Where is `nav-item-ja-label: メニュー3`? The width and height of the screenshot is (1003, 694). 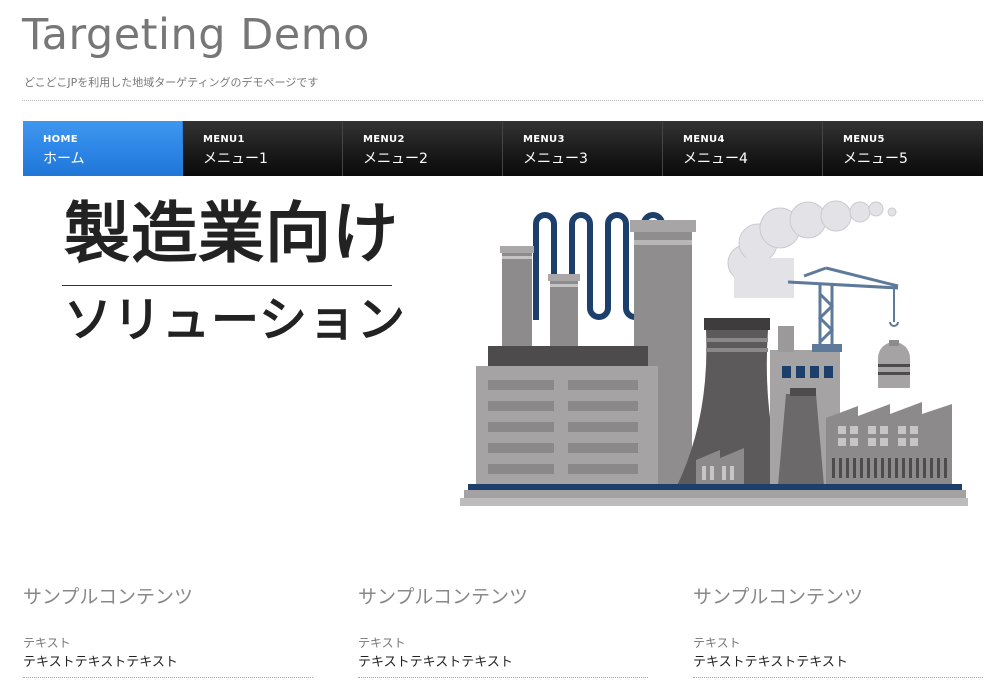 nav-item-ja-label: メニュー3 is located at coordinates (555, 159).